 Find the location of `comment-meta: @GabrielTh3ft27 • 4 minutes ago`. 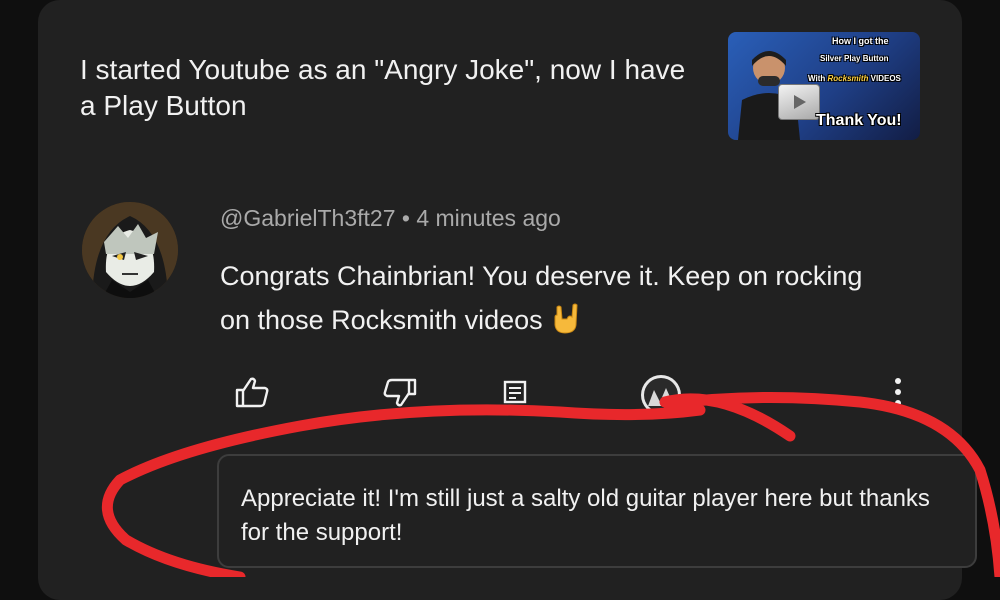

comment-meta: @GabrielTh3ft27 • 4 minutes ago is located at coordinates (390, 218).